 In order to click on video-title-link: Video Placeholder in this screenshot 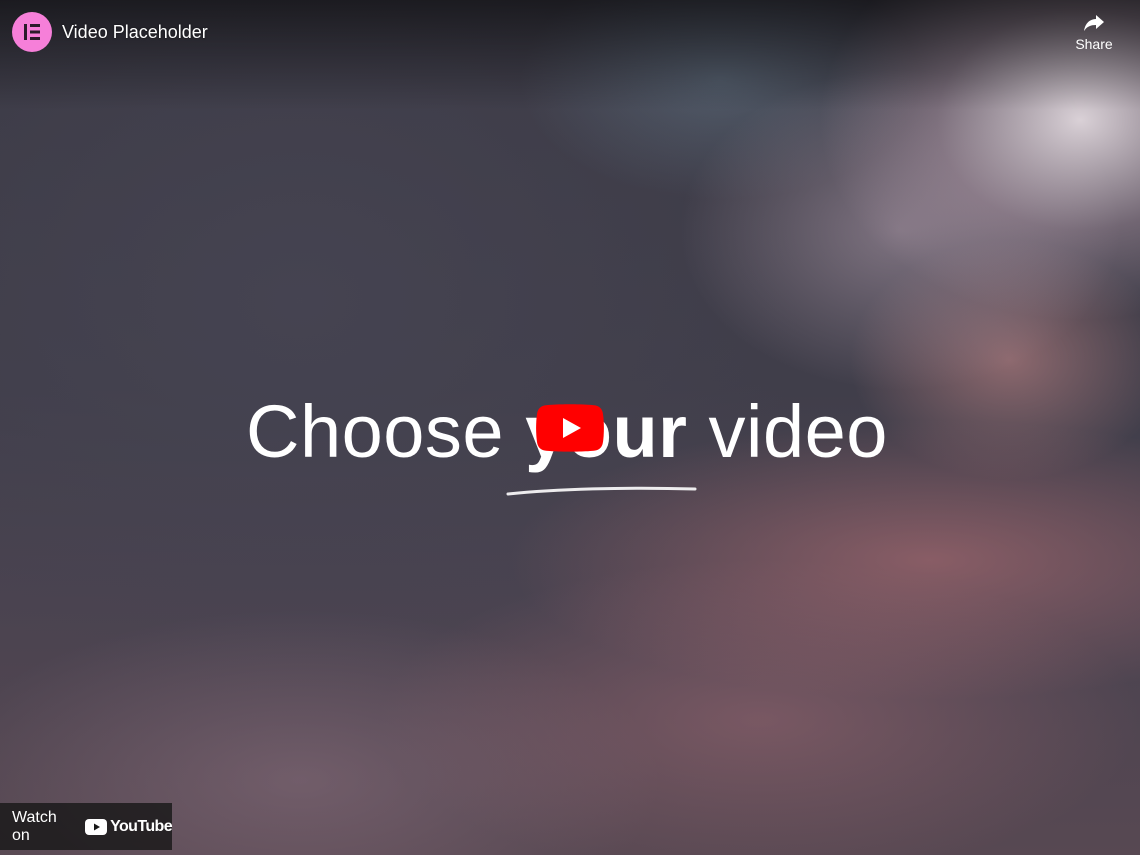, I will do `click(135, 32)`.